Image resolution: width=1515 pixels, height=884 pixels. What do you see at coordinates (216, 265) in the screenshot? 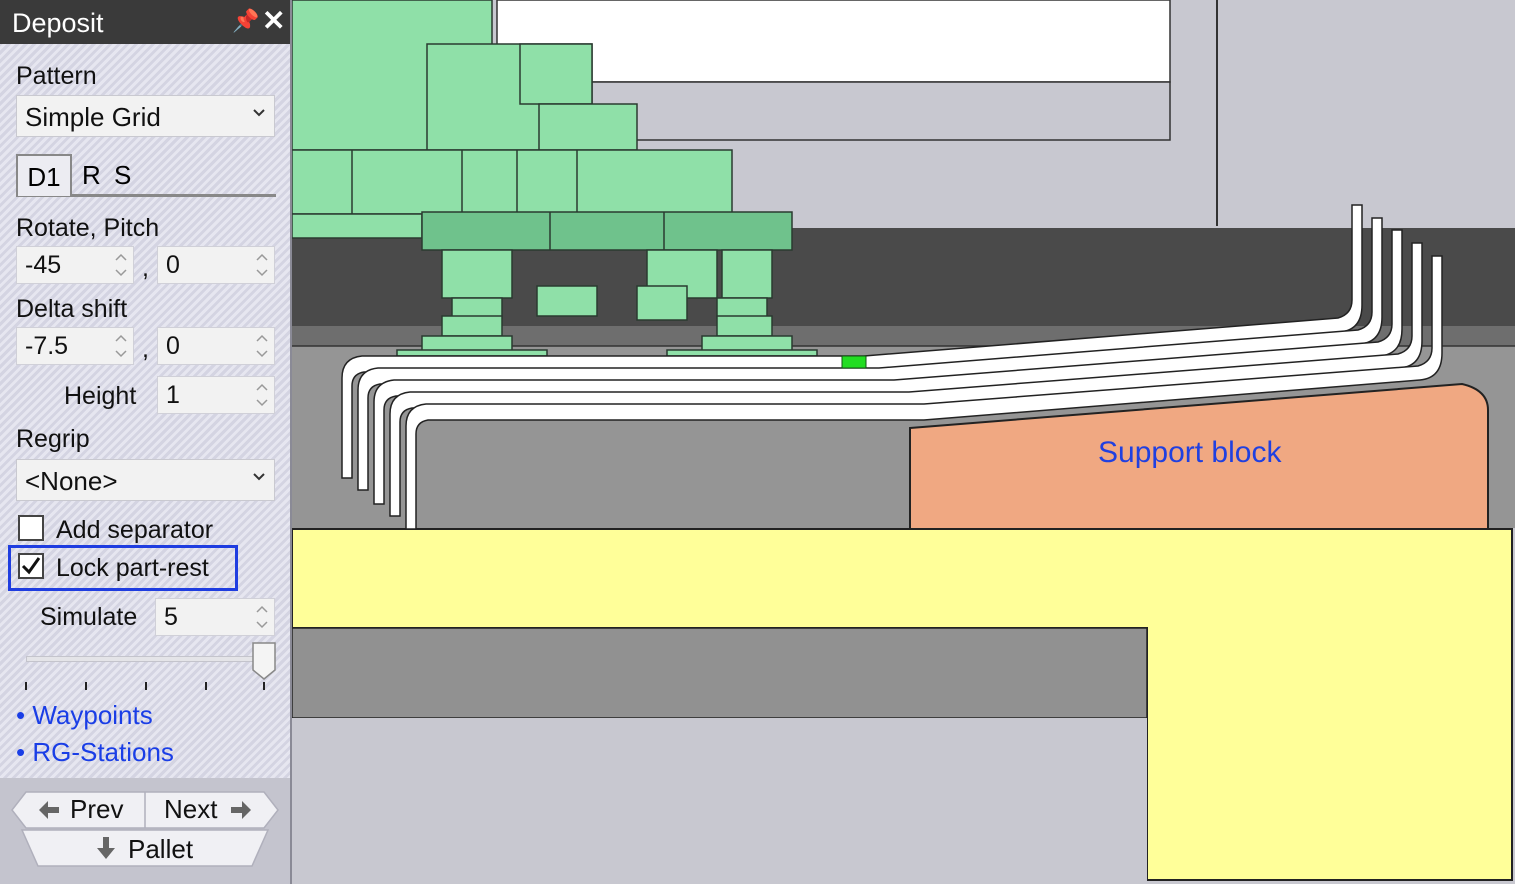
I see `pitch-spinbox: 0` at bounding box center [216, 265].